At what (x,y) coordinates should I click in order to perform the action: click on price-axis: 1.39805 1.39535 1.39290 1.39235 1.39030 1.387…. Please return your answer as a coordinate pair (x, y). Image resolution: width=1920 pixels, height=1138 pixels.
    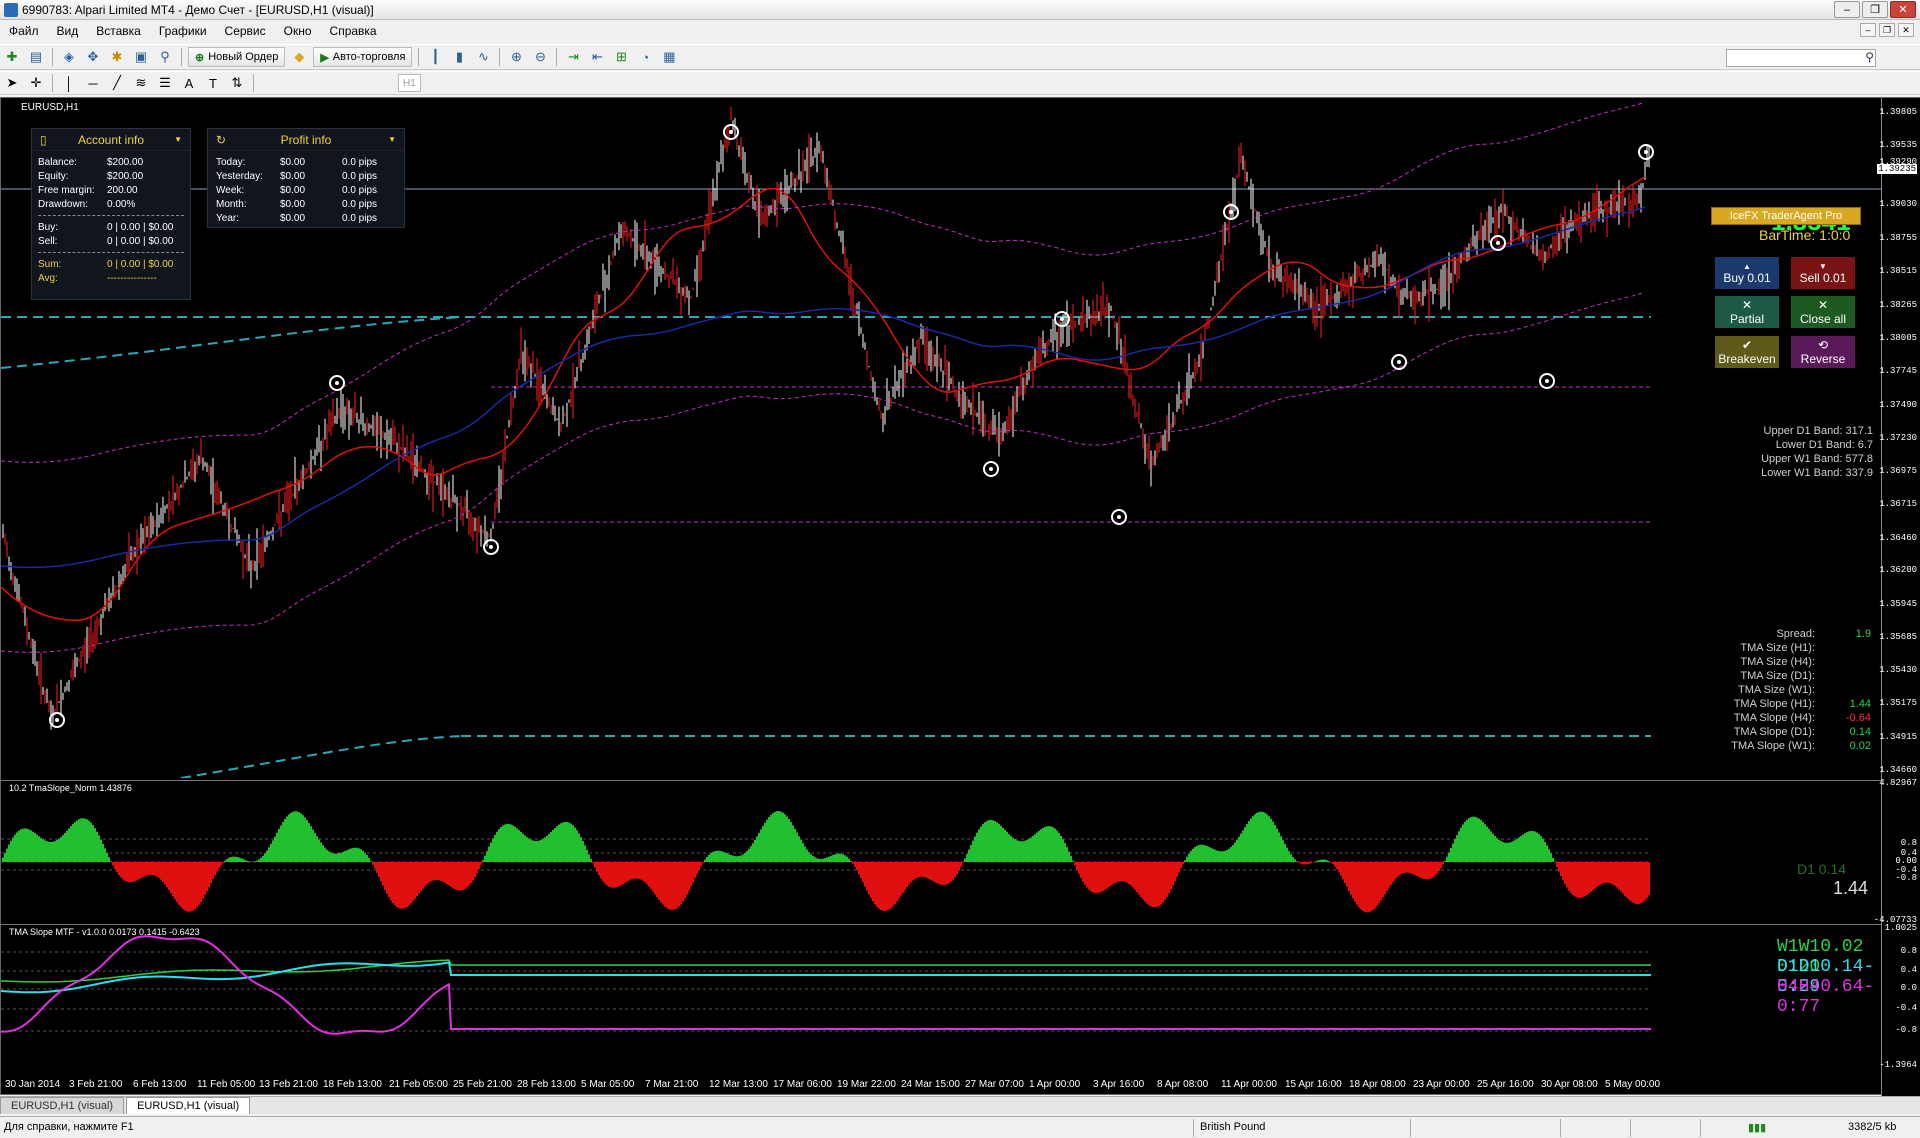
    Looking at the image, I should click on (1897, 597).